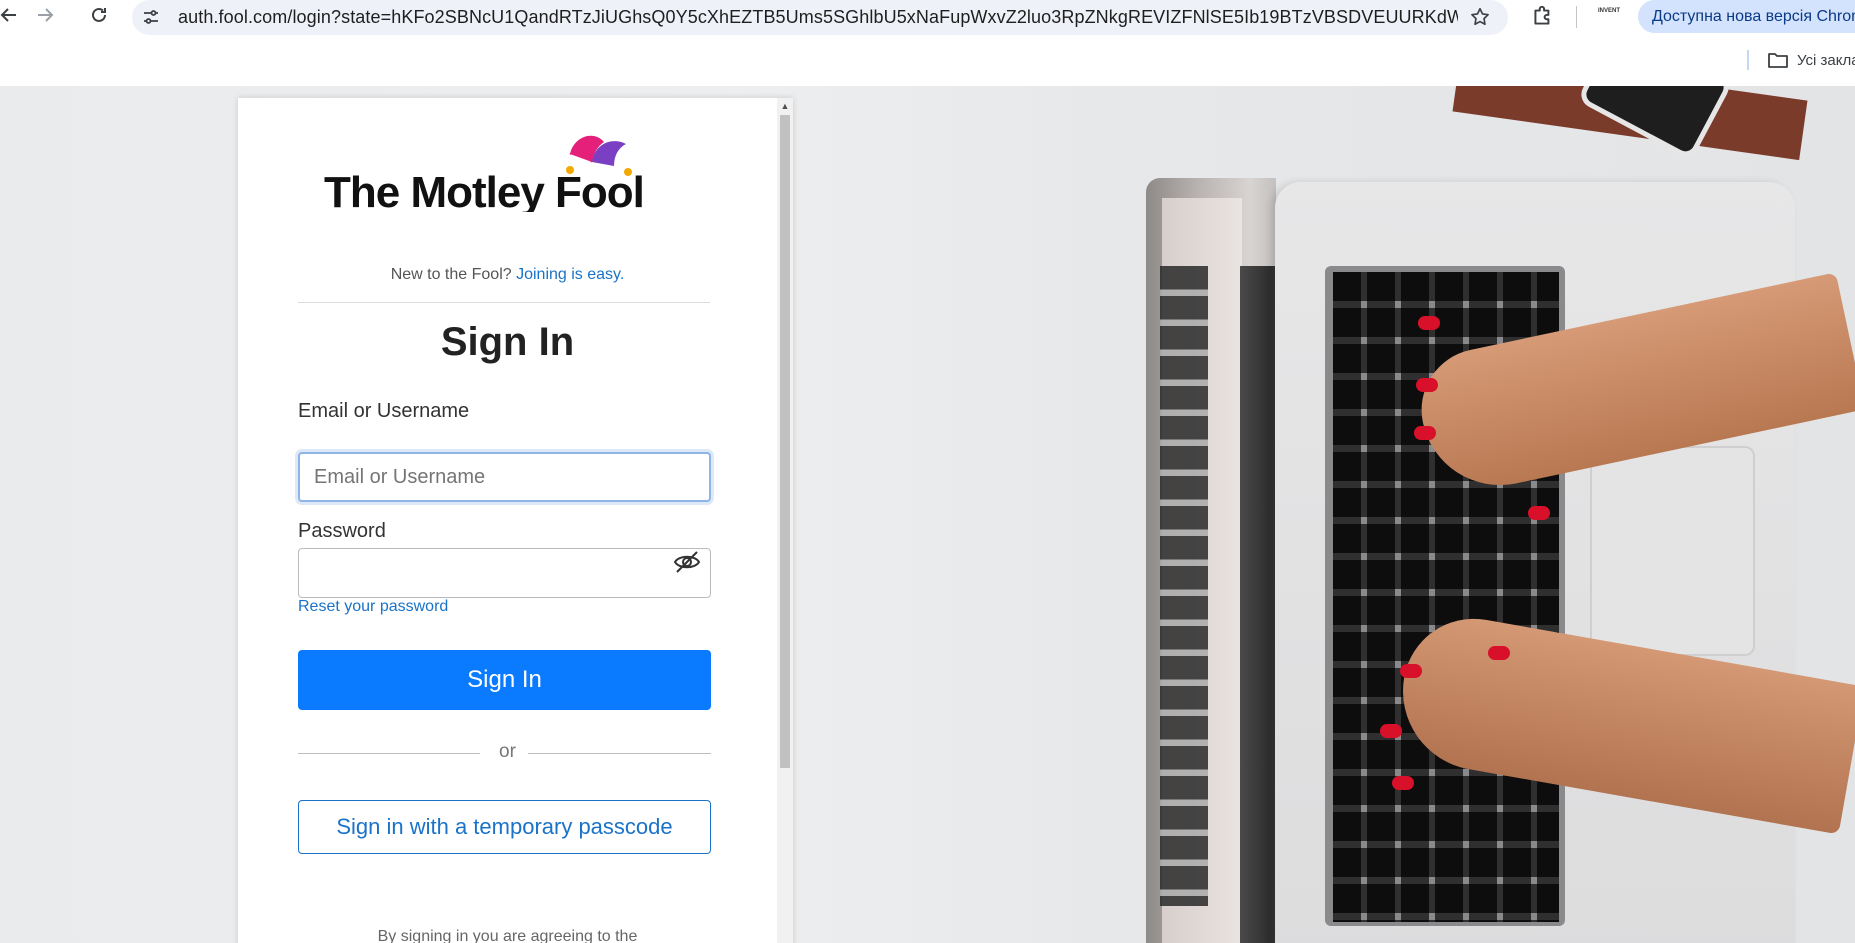  I want to click on bookmarks-divider, so click(1748, 60).